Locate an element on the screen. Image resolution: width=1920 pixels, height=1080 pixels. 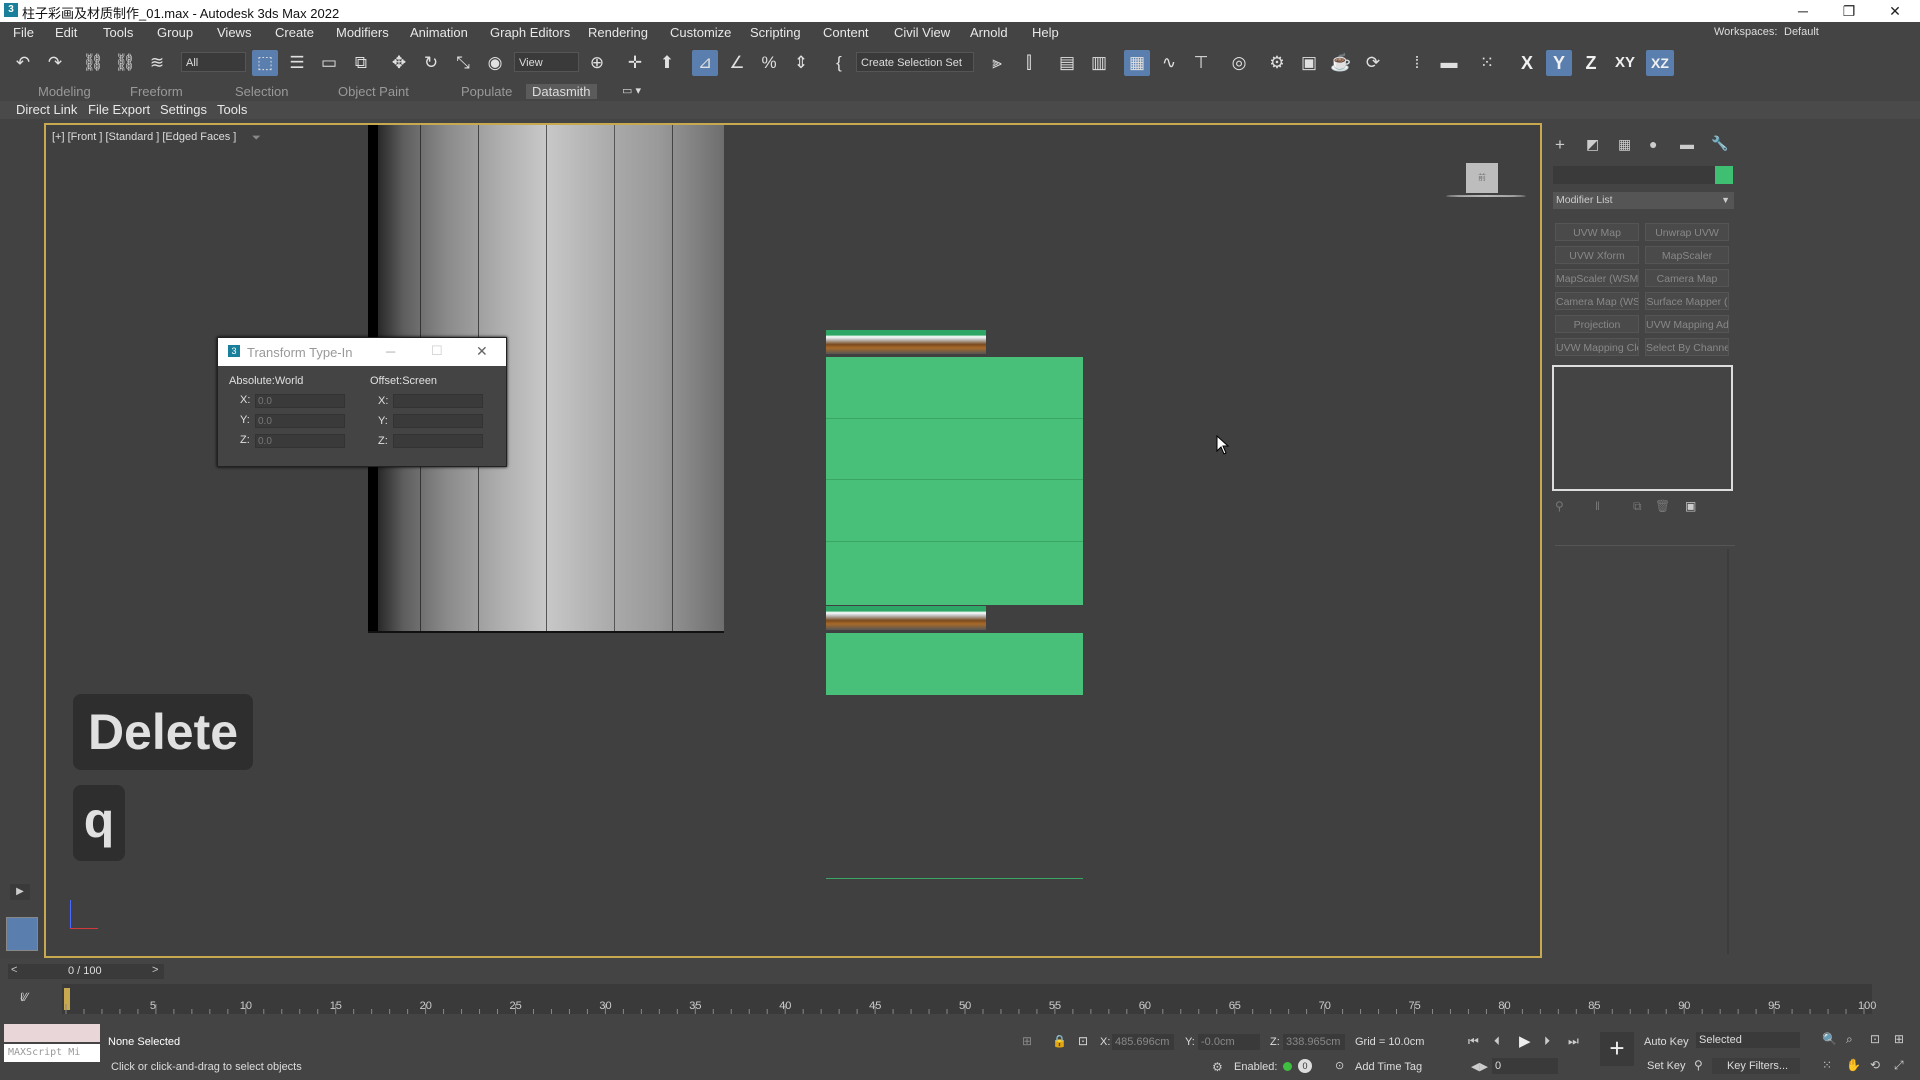
display-tab-icon: ▬ is located at coordinates (1687, 144).